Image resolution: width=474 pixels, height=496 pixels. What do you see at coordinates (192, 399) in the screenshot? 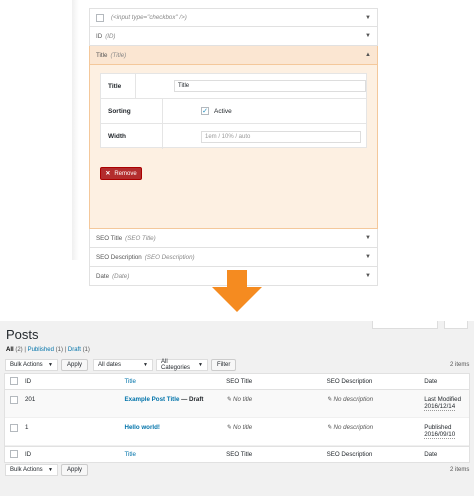
I see `post-state: — Draft` at bounding box center [192, 399].